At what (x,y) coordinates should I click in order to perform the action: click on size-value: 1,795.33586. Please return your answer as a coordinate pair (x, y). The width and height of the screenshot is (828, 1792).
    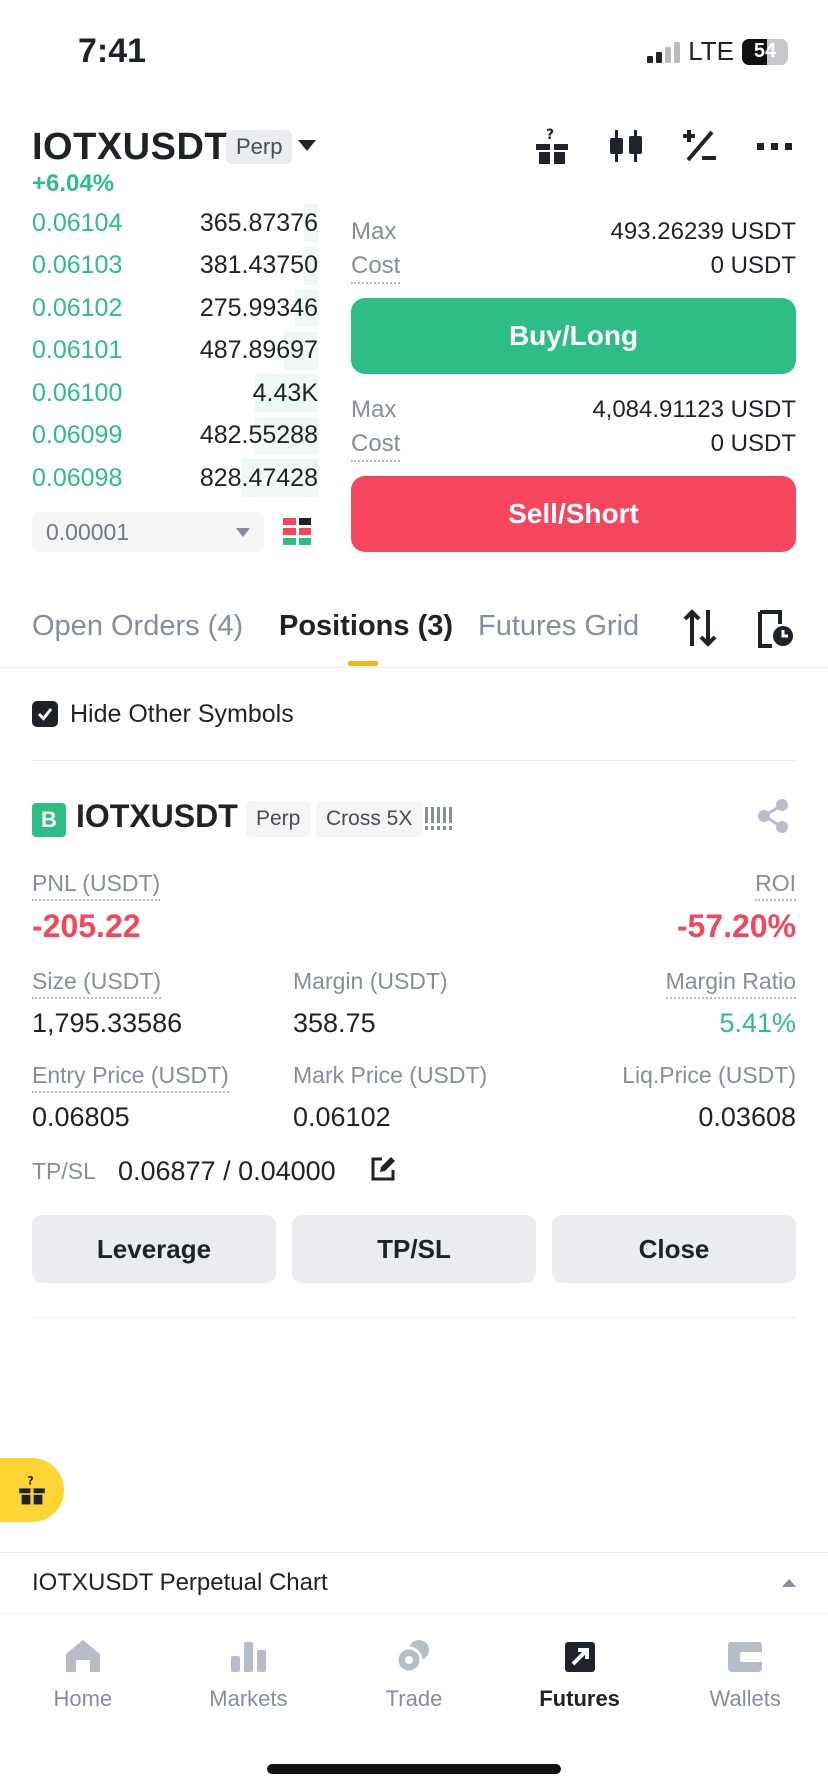
    Looking at the image, I should click on (107, 1023).